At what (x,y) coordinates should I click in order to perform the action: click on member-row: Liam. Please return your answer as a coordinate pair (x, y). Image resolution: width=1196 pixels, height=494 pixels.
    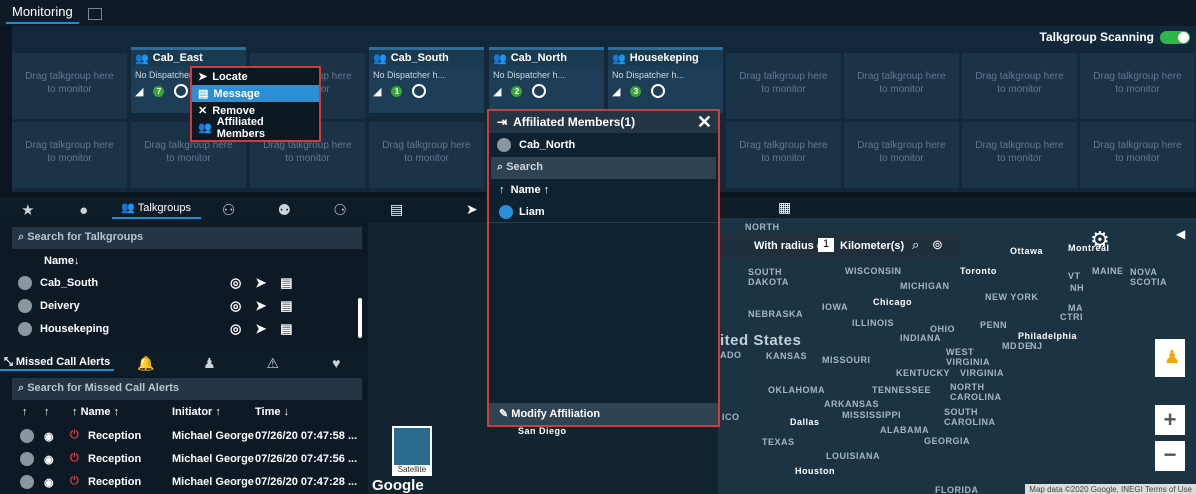
    Looking at the image, I should click on (603, 212).